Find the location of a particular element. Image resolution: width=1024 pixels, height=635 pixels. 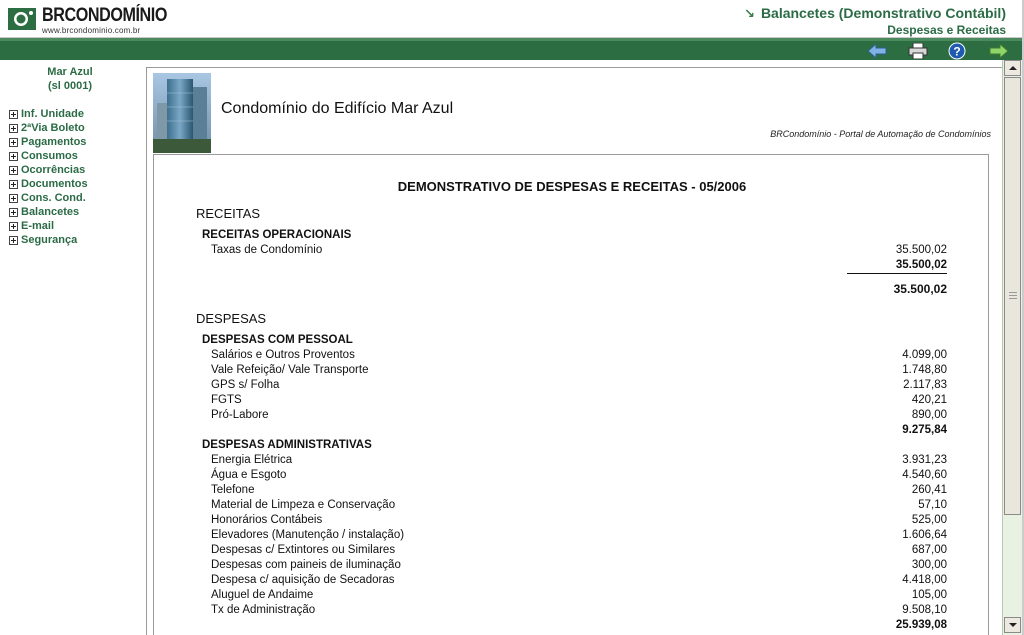

sidebar-item-inf-unidade: Inf. Unidade is located at coordinates (77, 114).